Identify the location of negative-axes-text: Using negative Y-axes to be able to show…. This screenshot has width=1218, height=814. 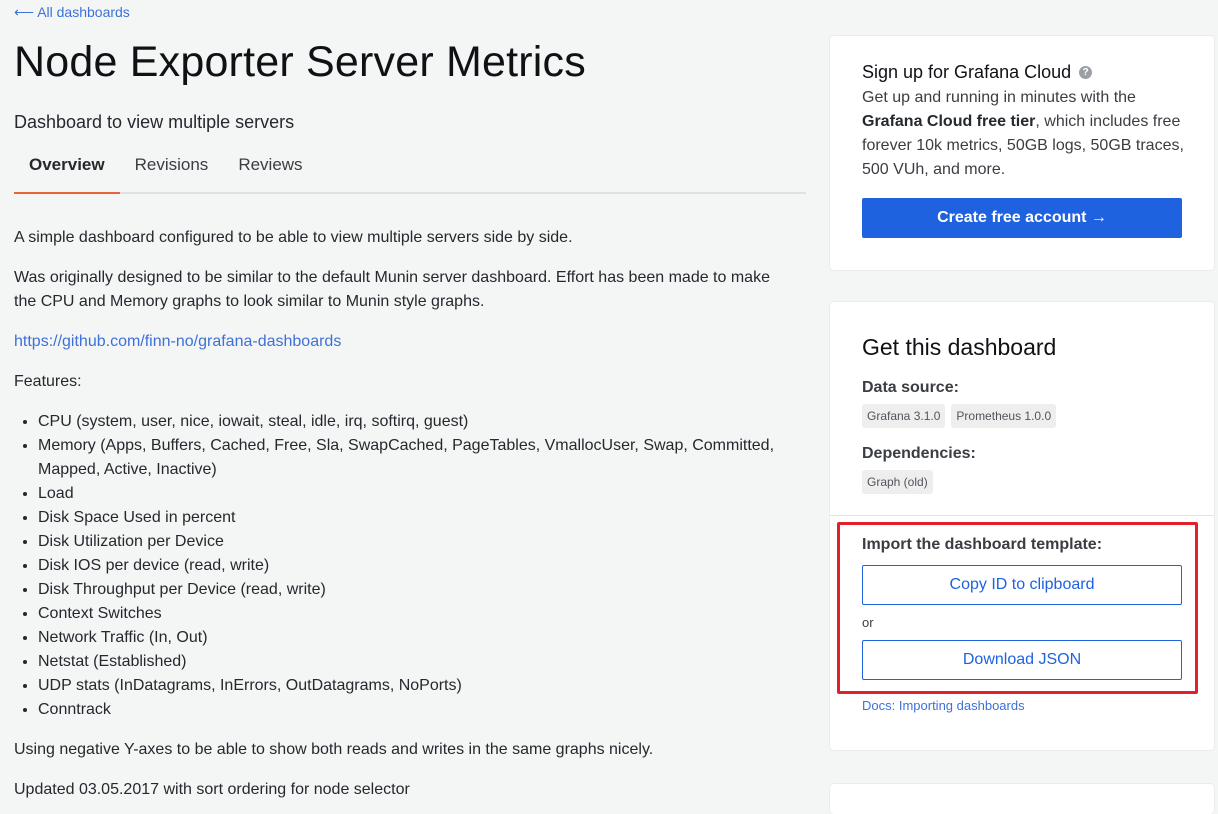
(334, 749).